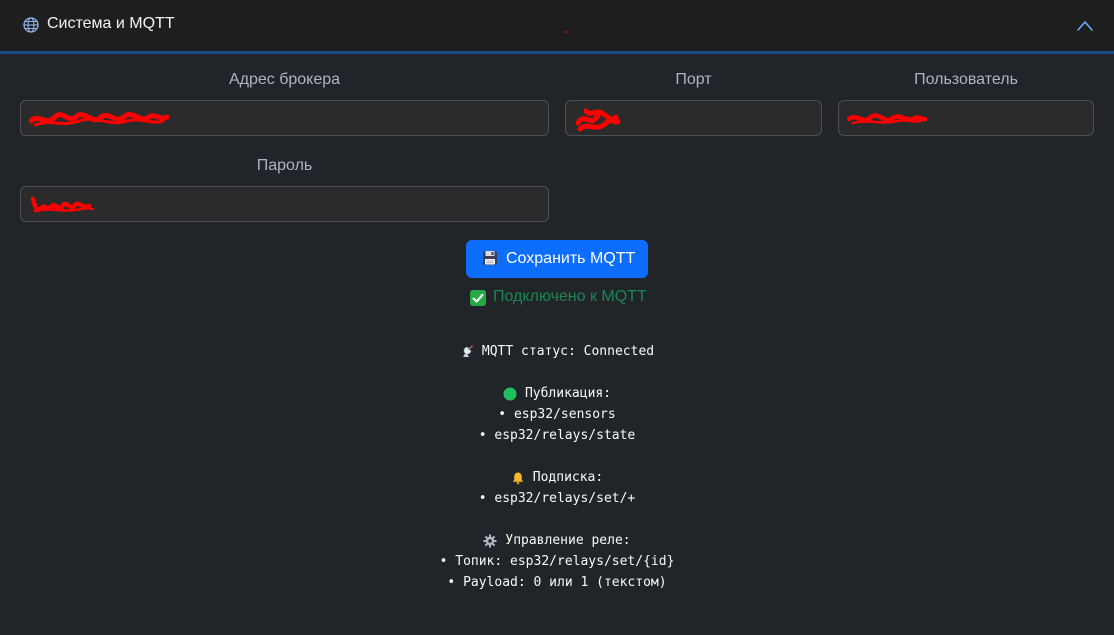  I want to click on check-box-icon, so click(478, 298).